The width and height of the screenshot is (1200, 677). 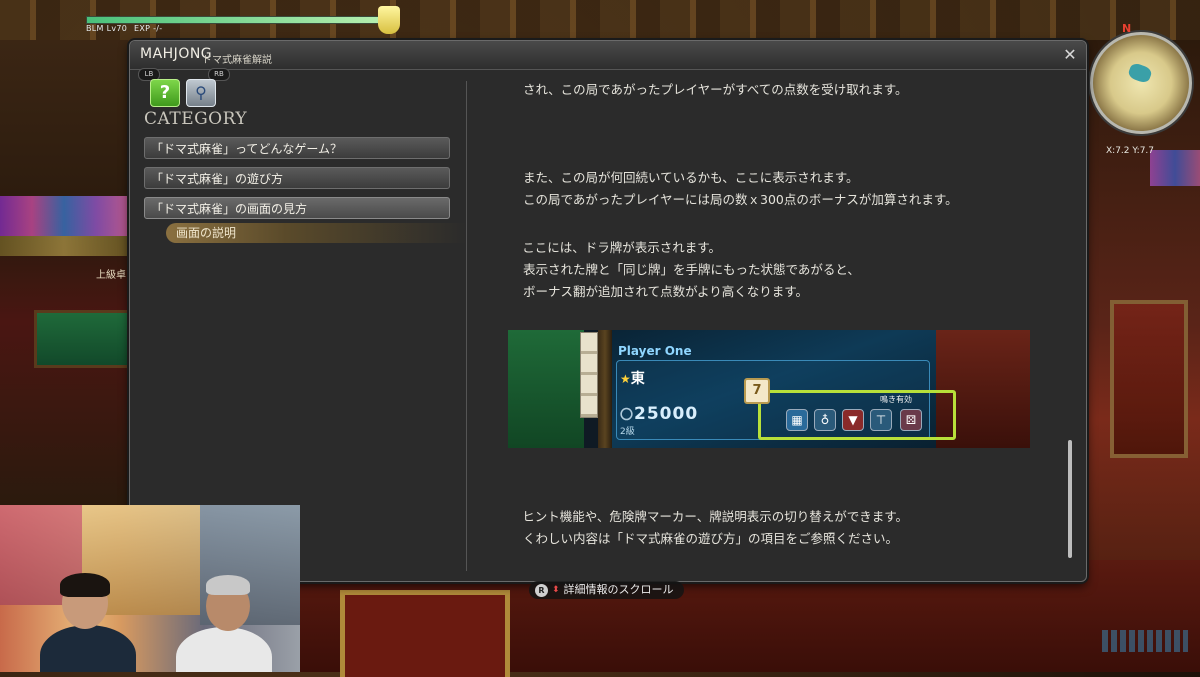 I want to click on world-sign-text: 上級卓, so click(x=111, y=275).